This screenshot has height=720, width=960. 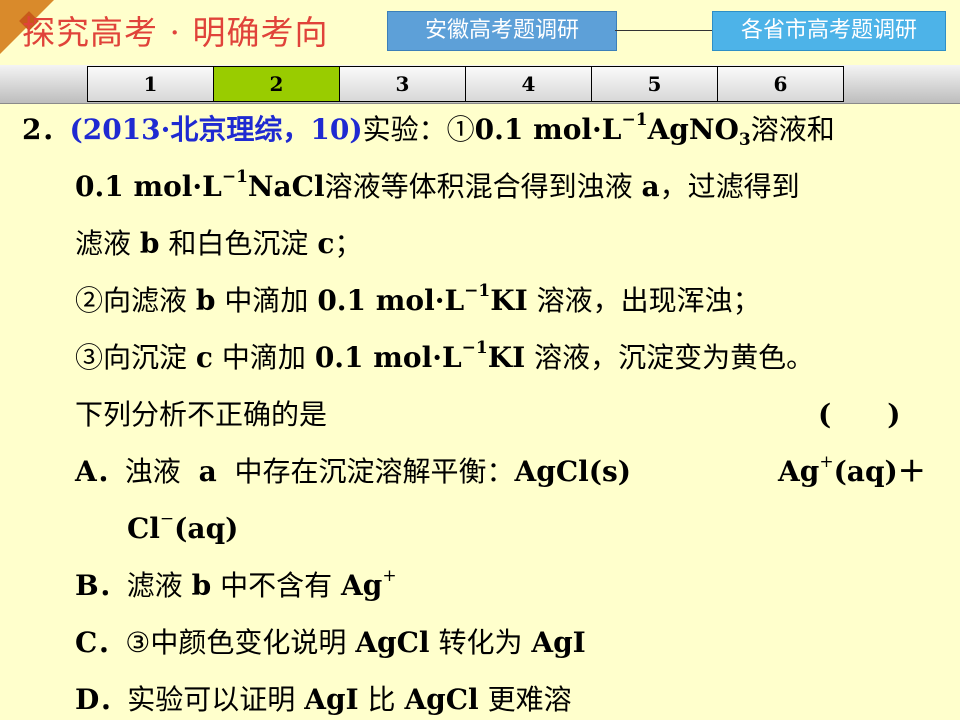 I want to click on question-line: 0.1 mol·L−1NaCl溶液等体积混合得到浊液 a，过滤得到, so click(x=437, y=187).